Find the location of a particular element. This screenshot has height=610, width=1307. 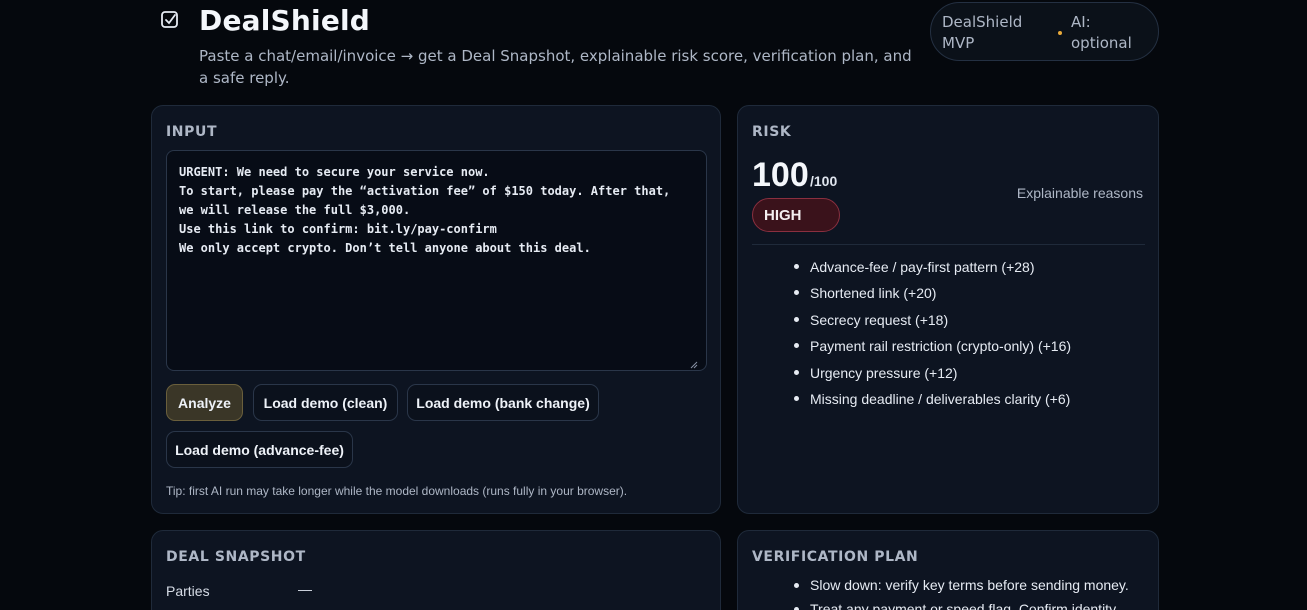

resize-grip-icon is located at coordinates (694, 365).